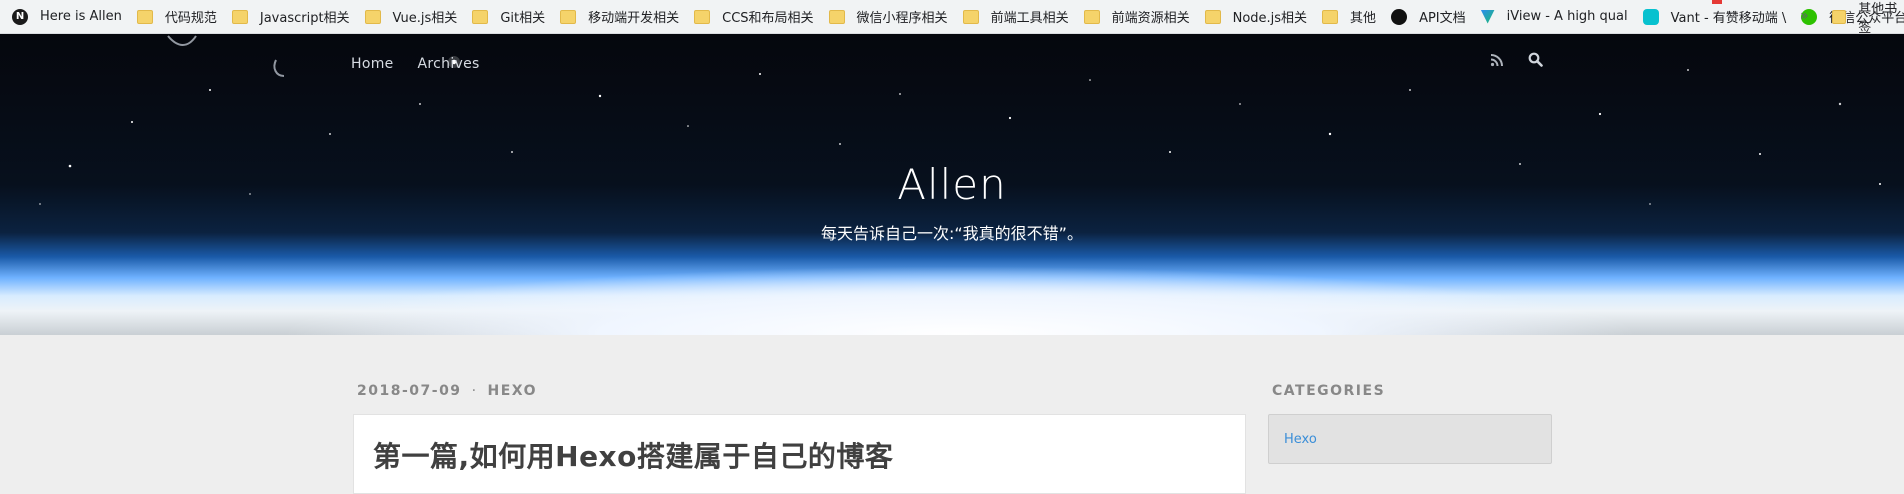 This screenshot has height=494, width=1904. I want to click on bookmark-label: 代码规范, so click(190, 18).